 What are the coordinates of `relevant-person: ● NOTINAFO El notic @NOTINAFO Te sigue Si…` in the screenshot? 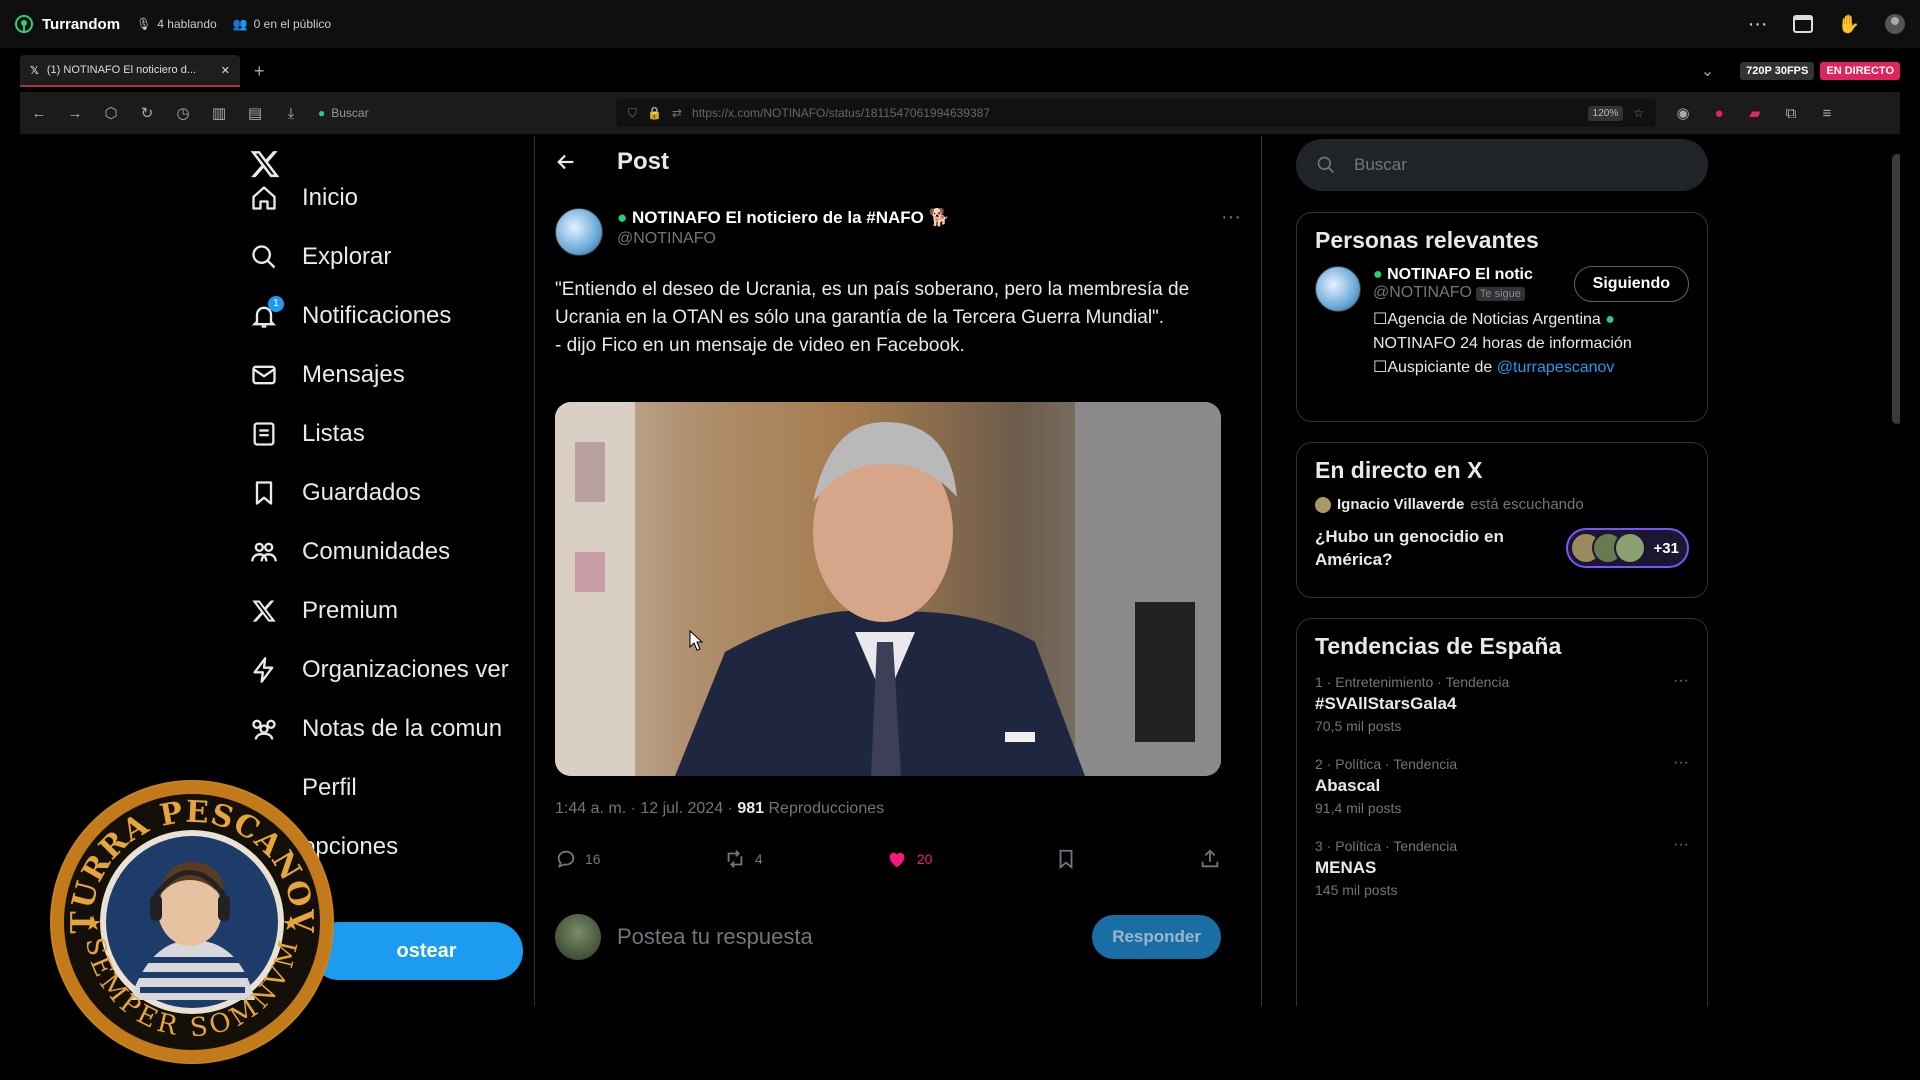 It's located at (1502, 323).